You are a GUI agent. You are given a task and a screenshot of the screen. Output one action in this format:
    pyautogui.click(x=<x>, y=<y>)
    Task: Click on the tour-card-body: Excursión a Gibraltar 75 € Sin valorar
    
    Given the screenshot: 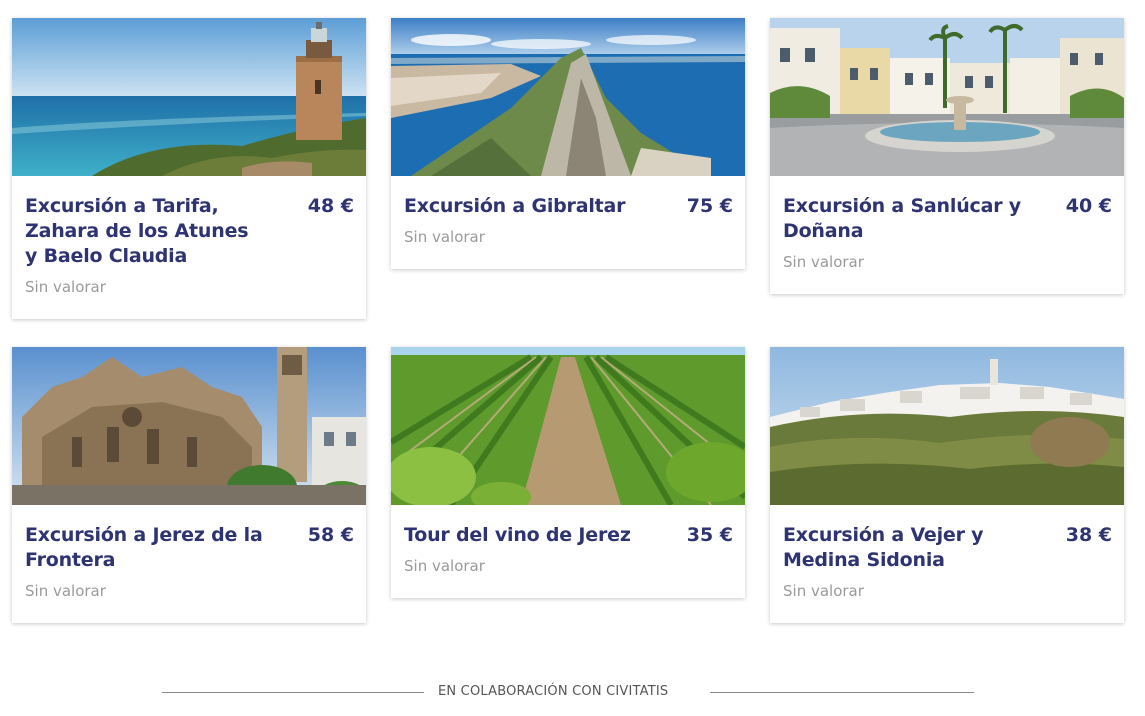 What is the action you would take?
    pyautogui.click(x=568, y=222)
    